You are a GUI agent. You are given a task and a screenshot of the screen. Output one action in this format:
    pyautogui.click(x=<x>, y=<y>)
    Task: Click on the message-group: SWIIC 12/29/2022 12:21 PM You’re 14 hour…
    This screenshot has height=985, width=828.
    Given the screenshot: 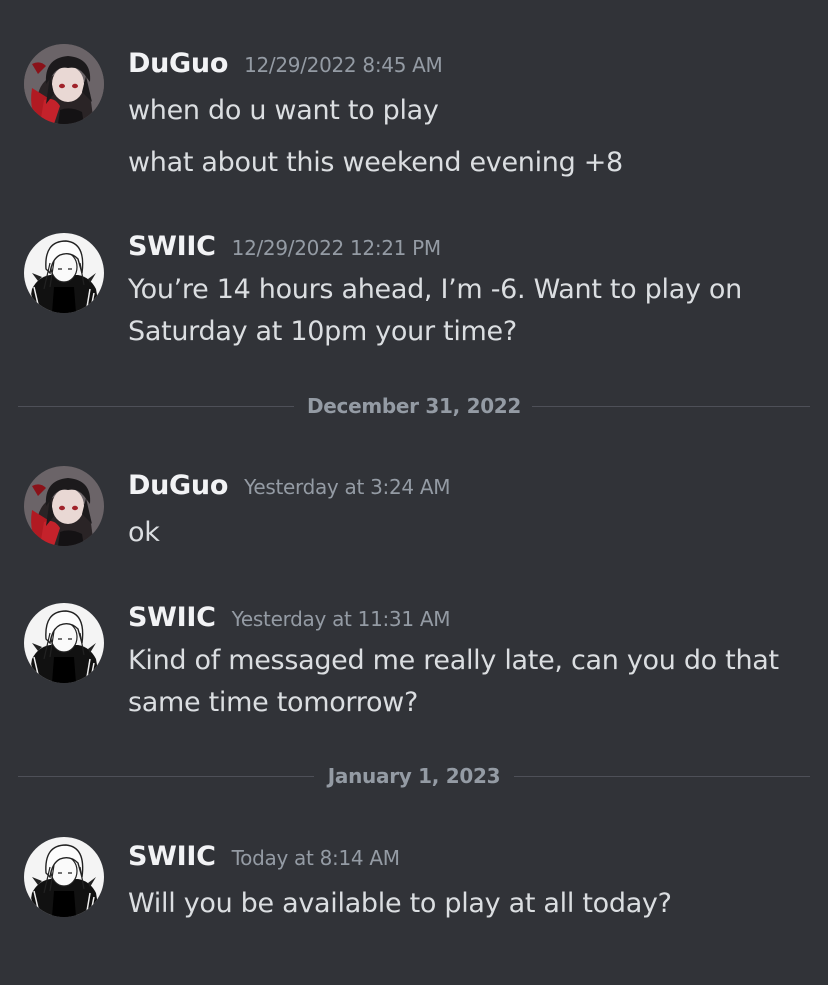 What is the action you would take?
    pyautogui.click(x=414, y=292)
    